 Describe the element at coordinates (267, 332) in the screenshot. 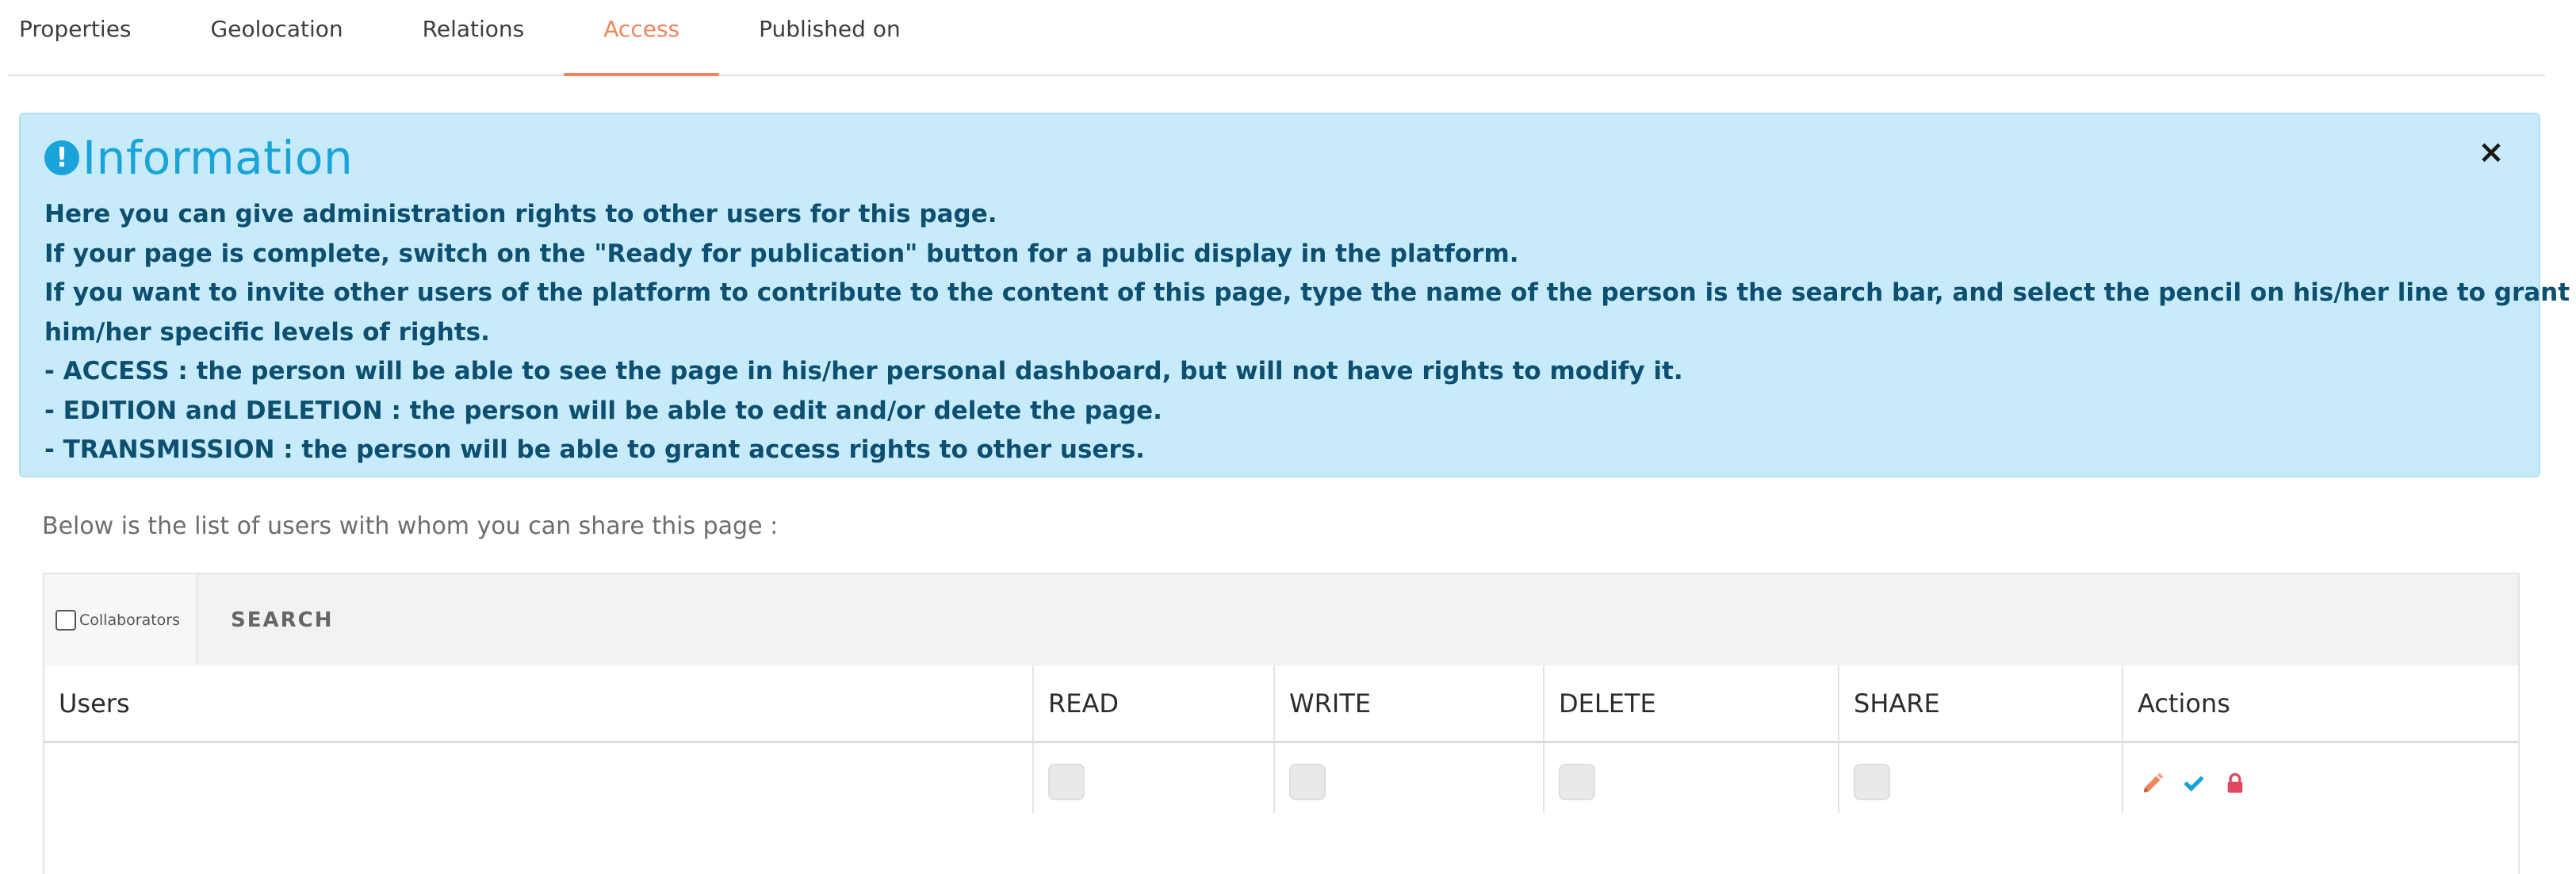

I see `alert-line: him/her specific levels of rights.` at that location.